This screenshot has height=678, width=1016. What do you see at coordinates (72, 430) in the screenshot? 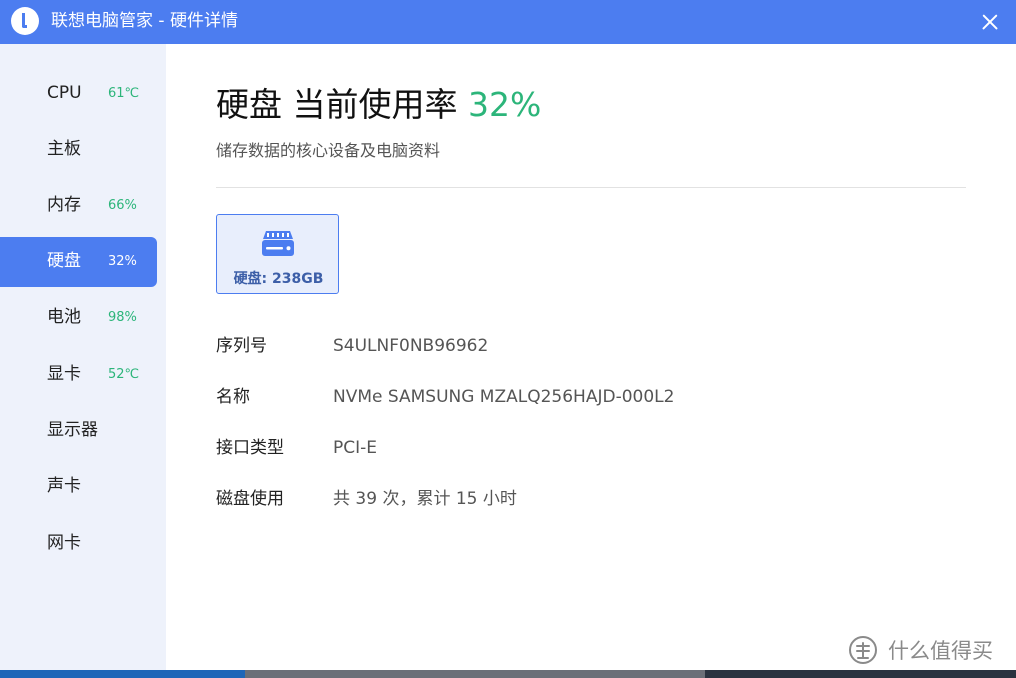
I see `sidebar-item-label: 显示器` at bounding box center [72, 430].